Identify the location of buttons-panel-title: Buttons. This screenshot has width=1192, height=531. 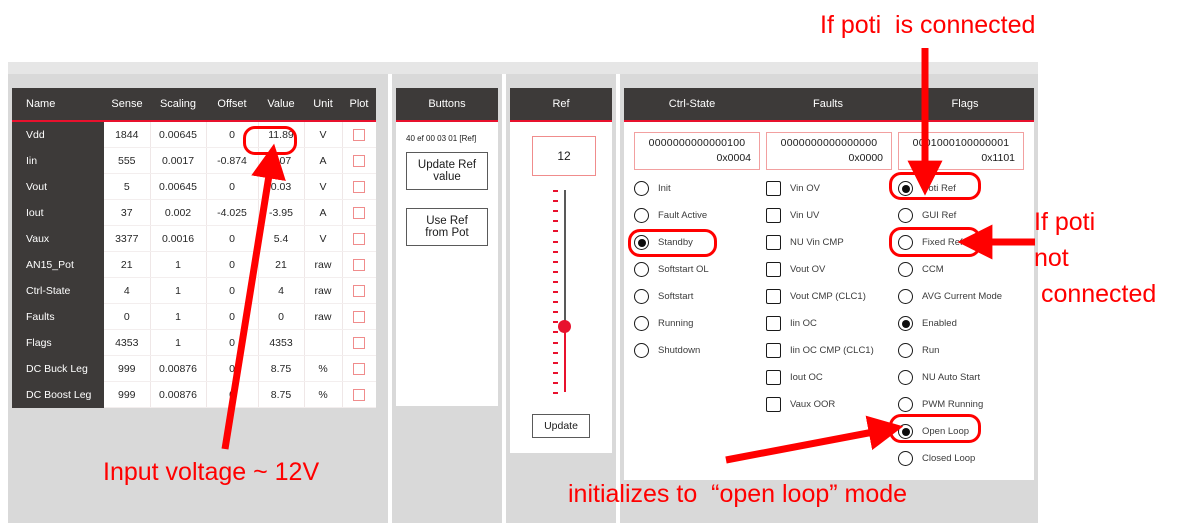
(447, 104).